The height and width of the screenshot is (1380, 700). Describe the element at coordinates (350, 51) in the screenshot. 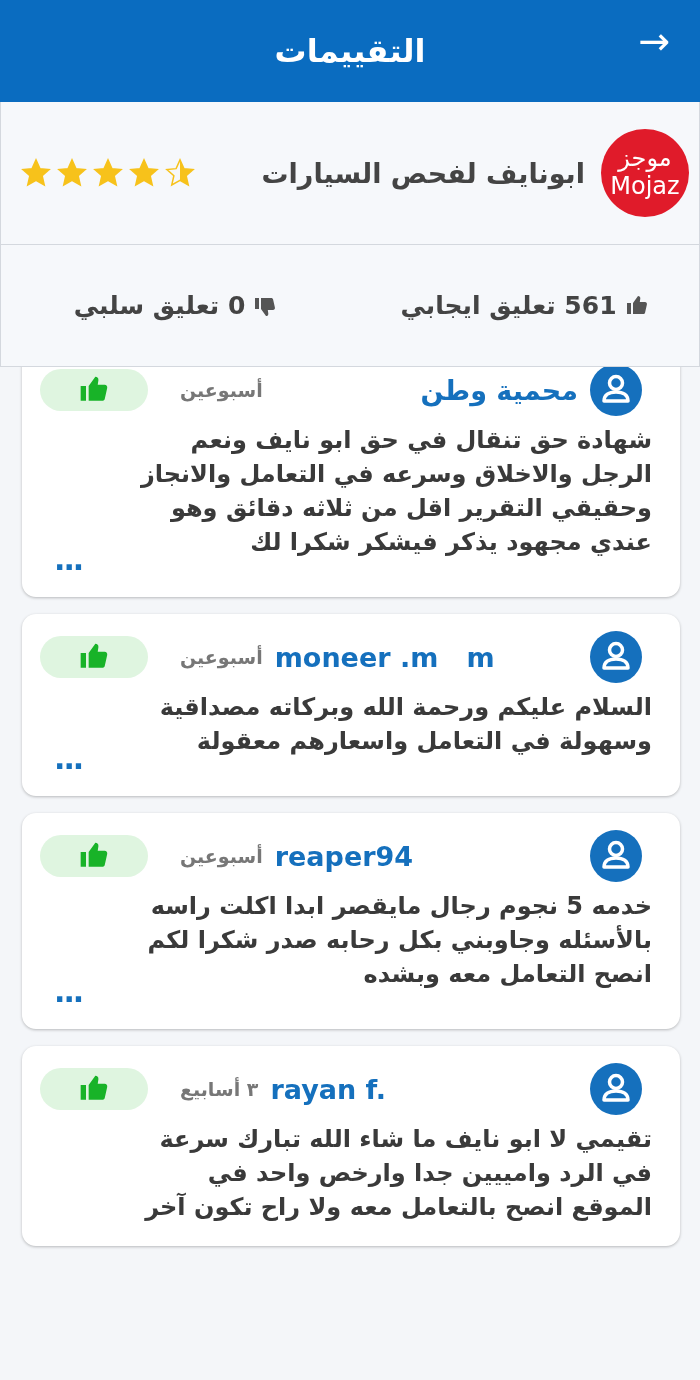

I see `page-title: التقييمات` at that location.